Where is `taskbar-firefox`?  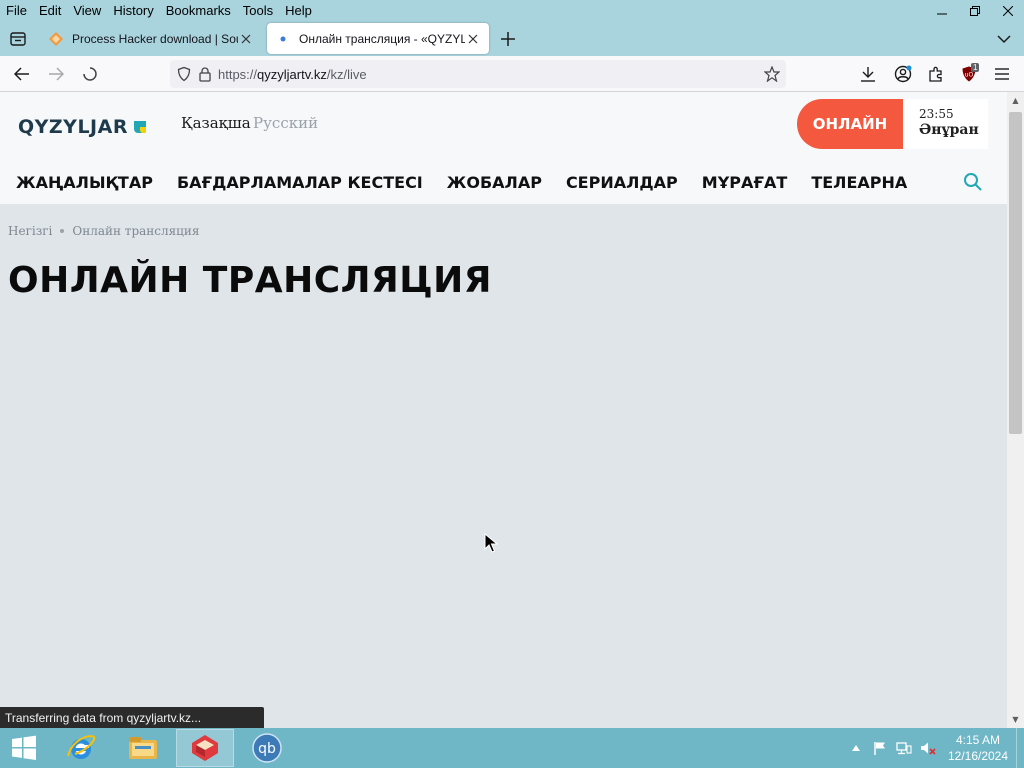 taskbar-firefox is located at coordinates (205, 748).